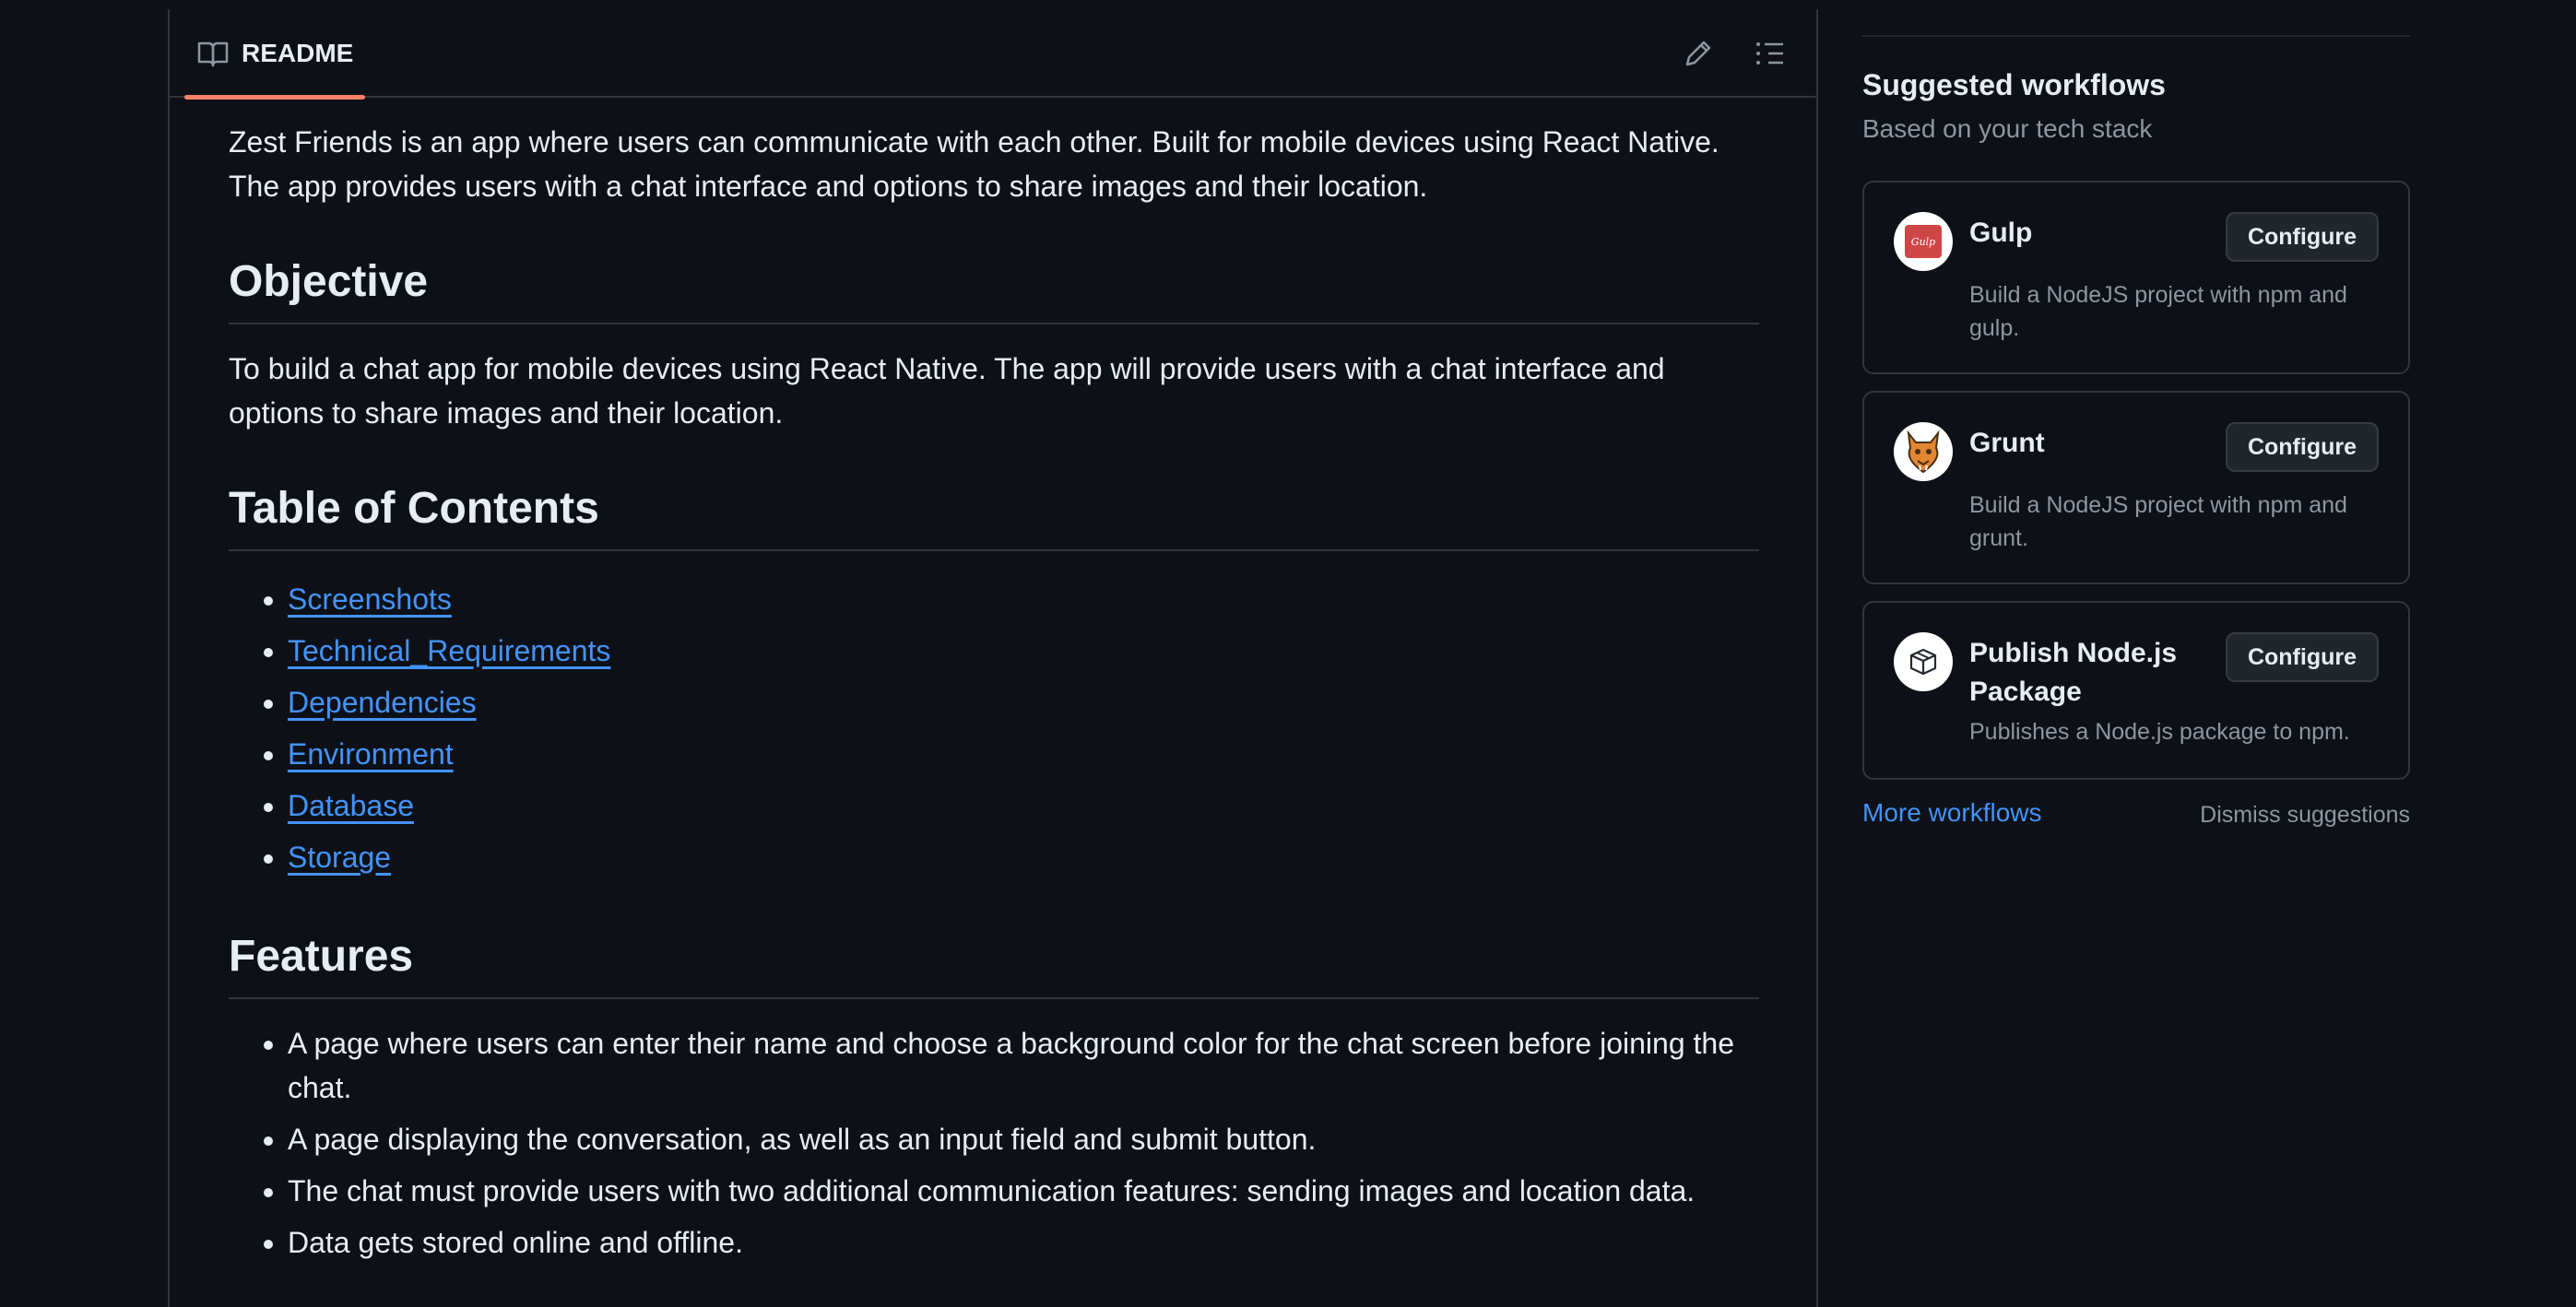  What do you see at coordinates (1023, 806) in the screenshot?
I see `toc-item: Database` at bounding box center [1023, 806].